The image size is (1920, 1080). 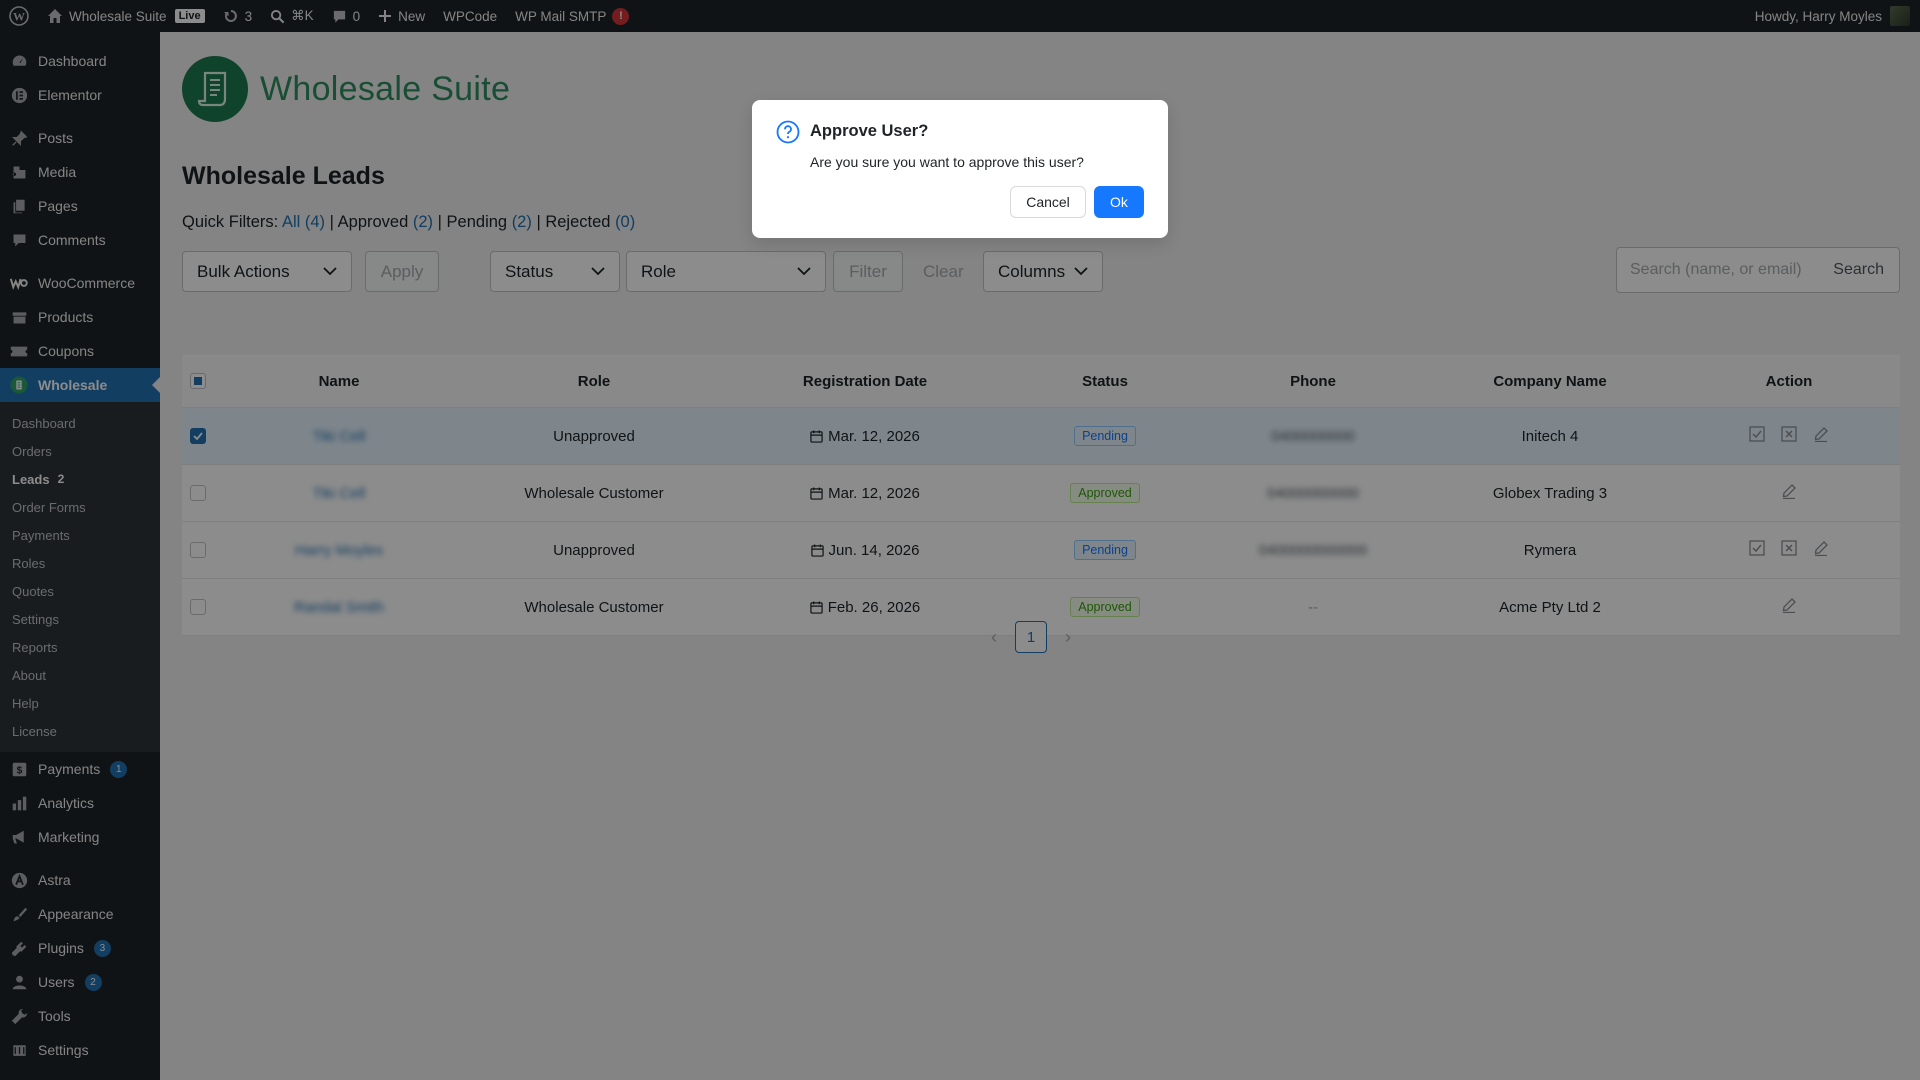 What do you see at coordinates (869, 131) in the screenshot?
I see `dialog-title: Approve User?` at bounding box center [869, 131].